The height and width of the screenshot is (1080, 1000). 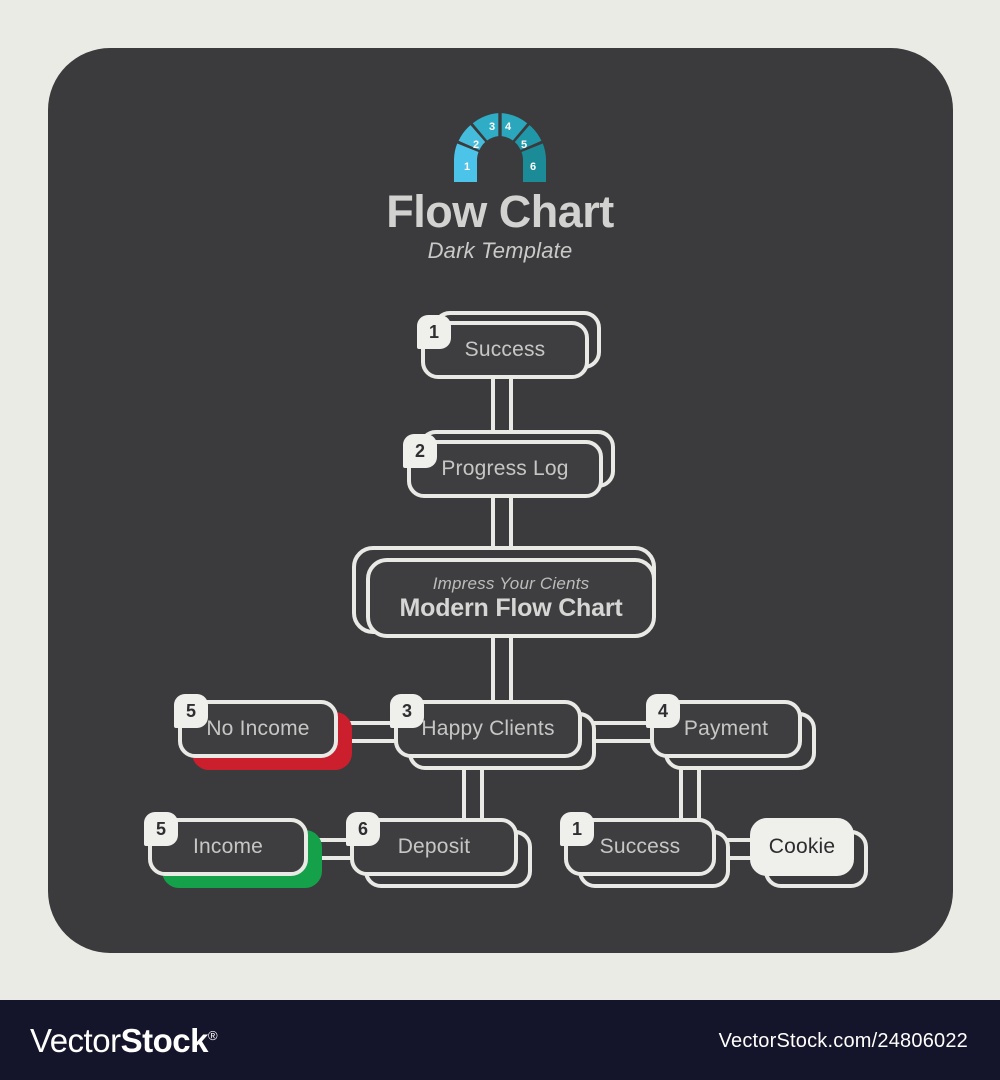 What do you see at coordinates (258, 728) in the screenshot?
I see `node-label: No Income` at bounding box center [258, 728].